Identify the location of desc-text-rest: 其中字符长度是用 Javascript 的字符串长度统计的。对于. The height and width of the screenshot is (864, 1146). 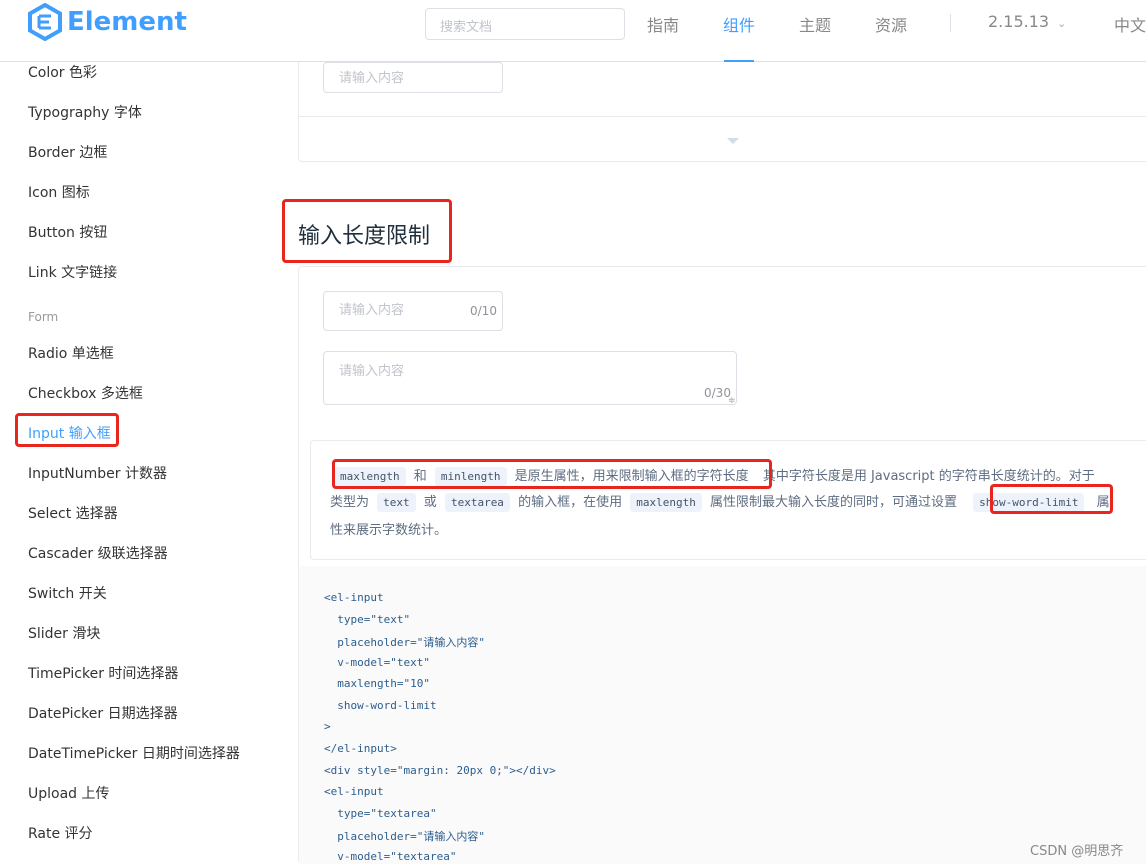
(928, 476).